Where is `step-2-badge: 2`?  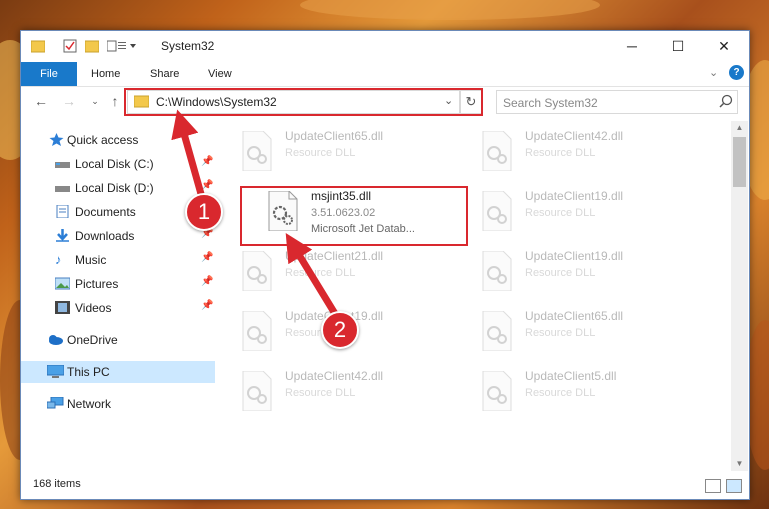 step-2-badge: 2 is located at coordinates (340, 330).